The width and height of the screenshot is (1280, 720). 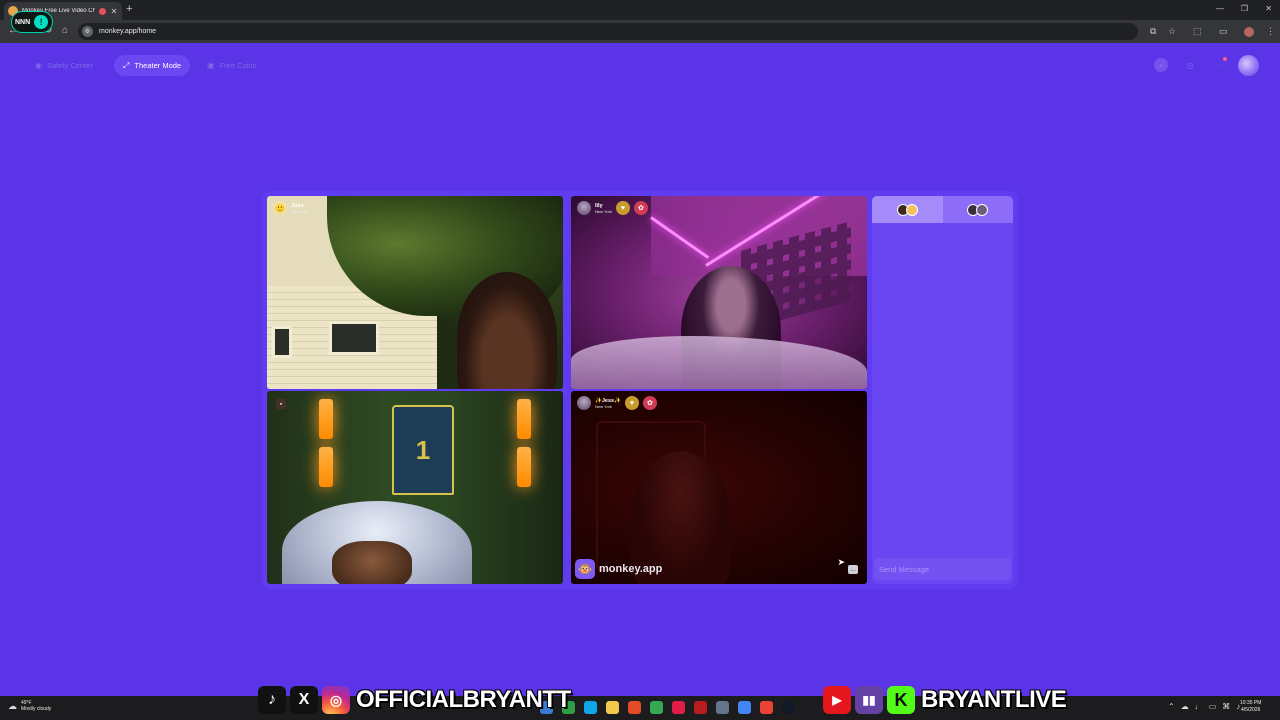 I want to click on chat-panel: Send Message, so click(x=942, y=390).